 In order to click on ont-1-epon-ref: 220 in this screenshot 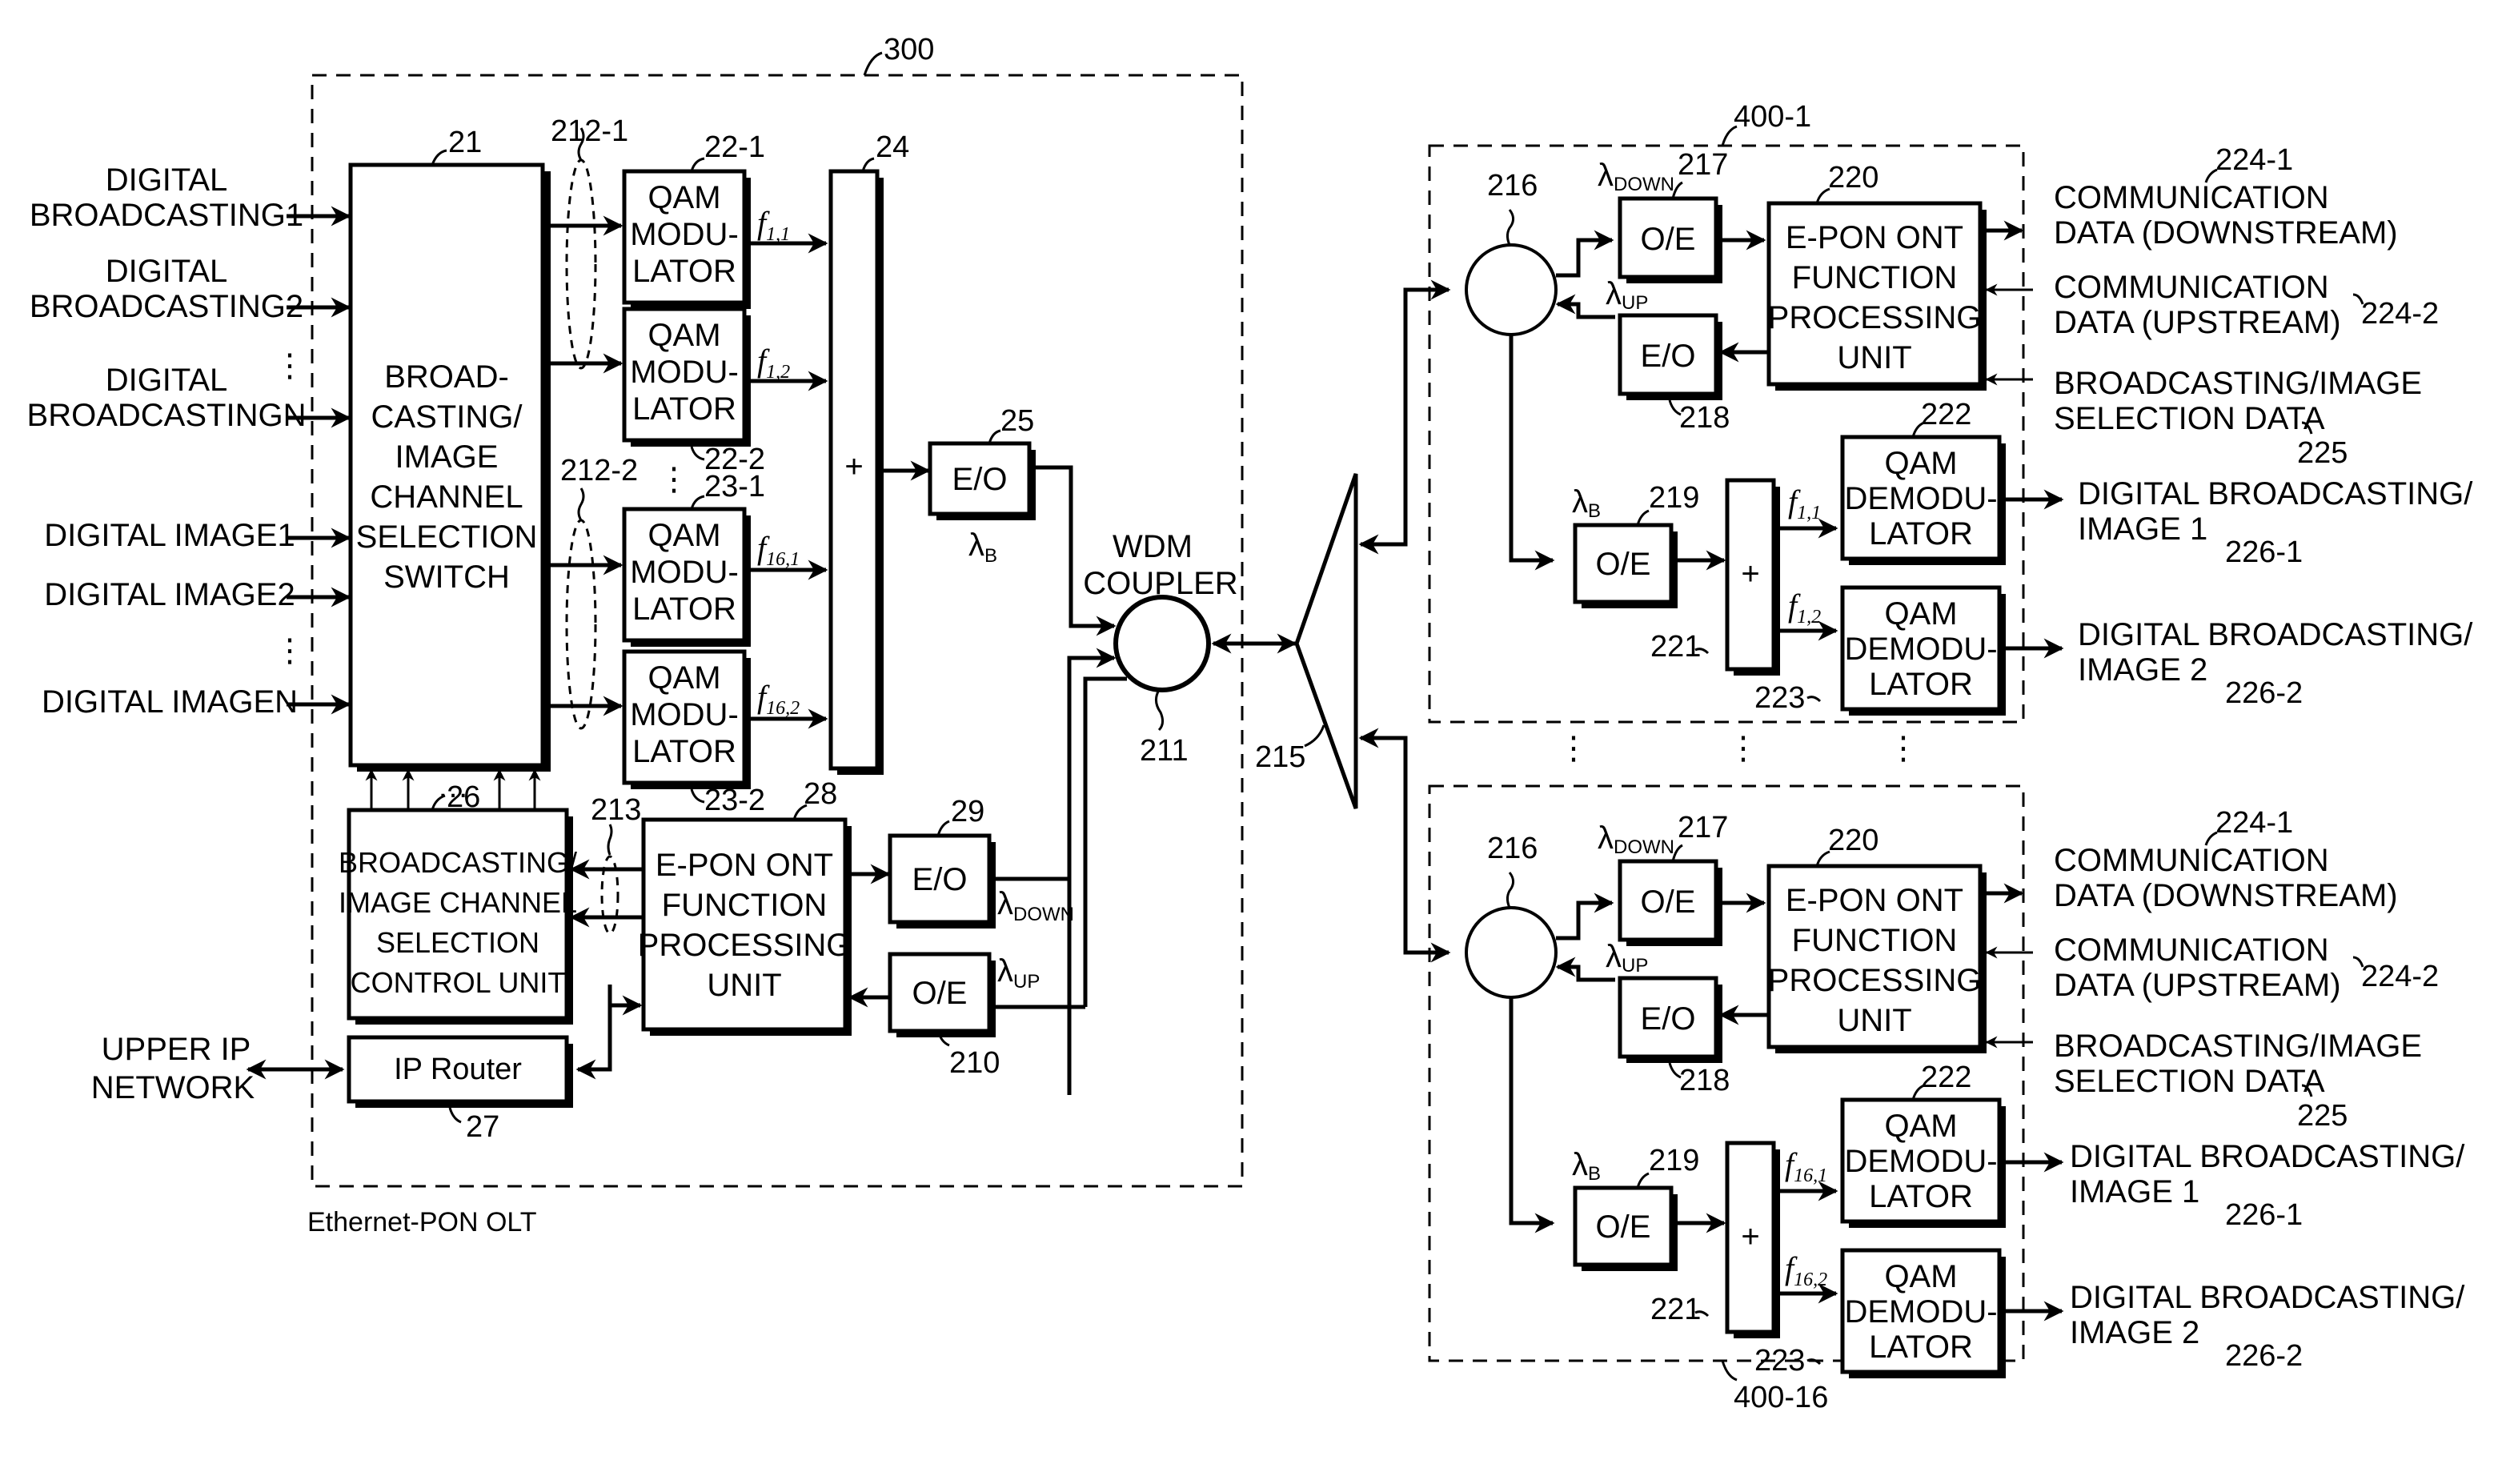, I will do `click(1853, 178)`.